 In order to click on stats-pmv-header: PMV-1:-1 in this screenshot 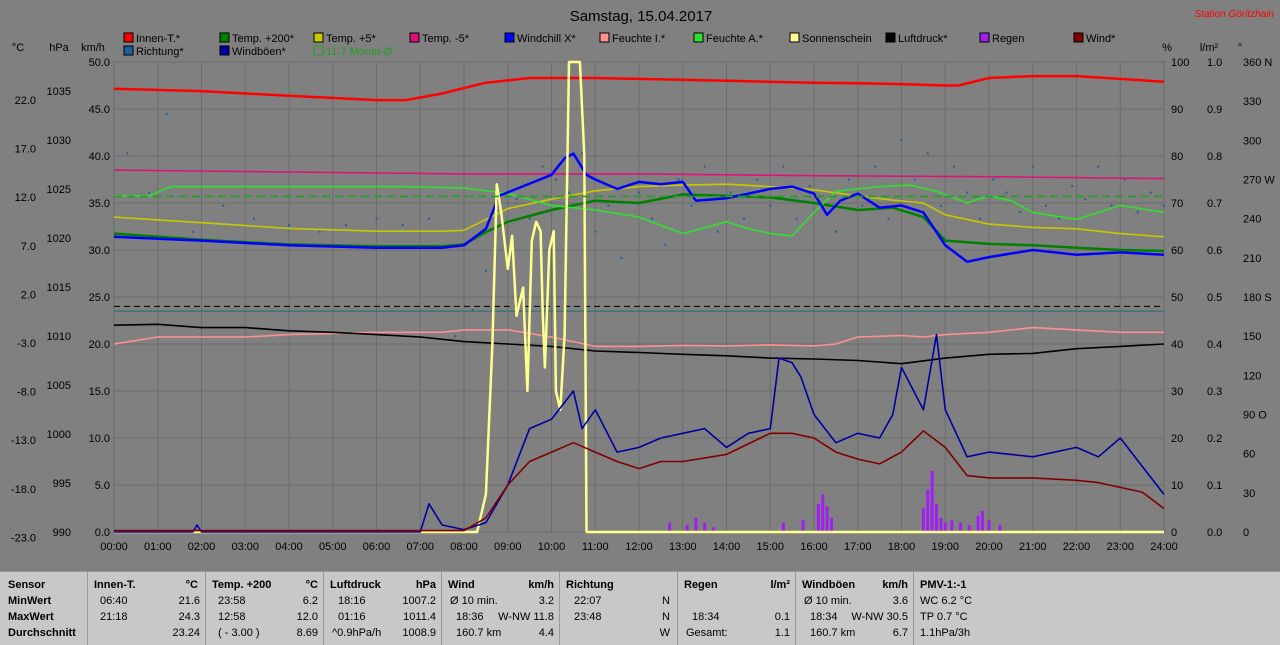, I will do `click(943, 585)`.